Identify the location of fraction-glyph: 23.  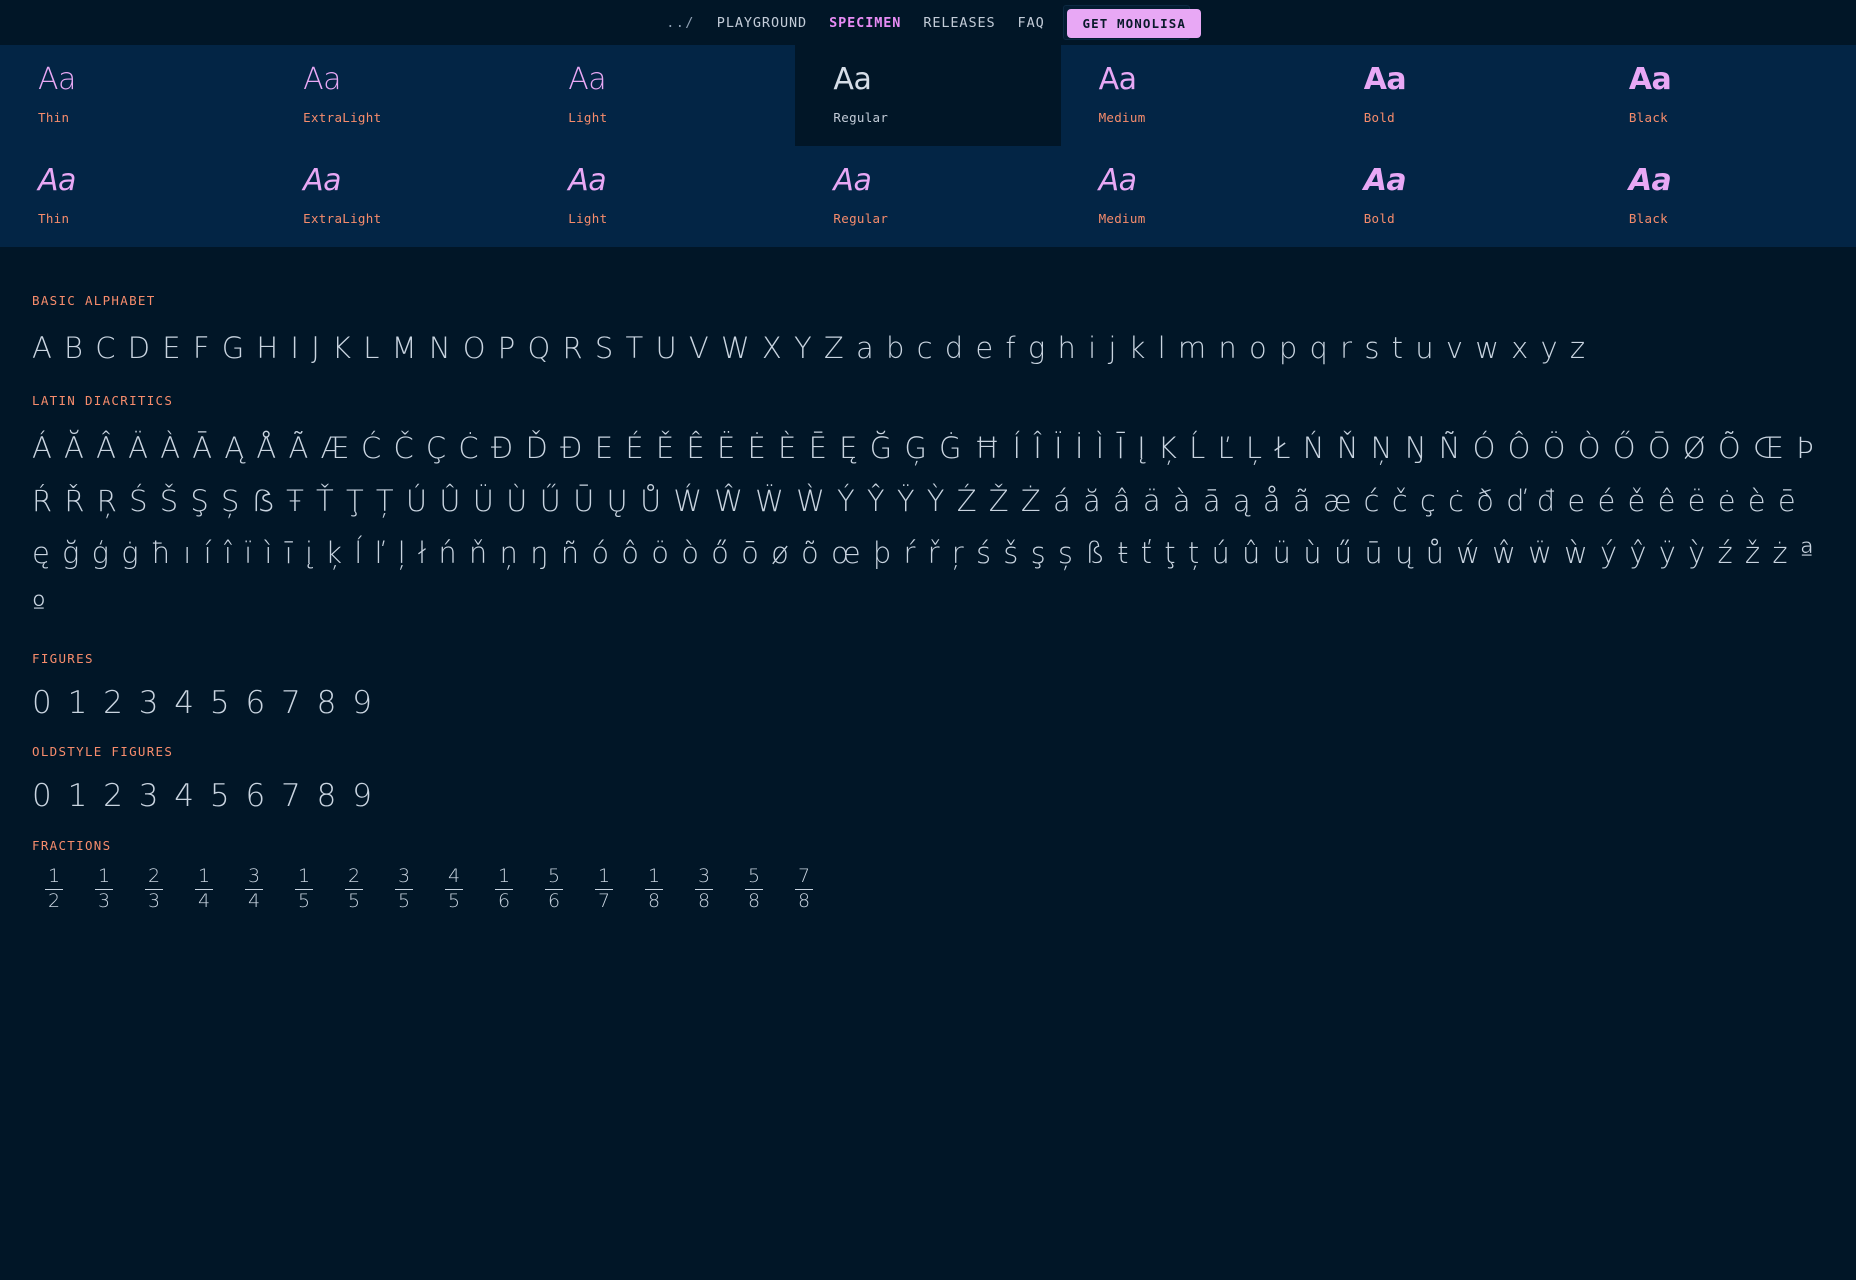
(154, 889).